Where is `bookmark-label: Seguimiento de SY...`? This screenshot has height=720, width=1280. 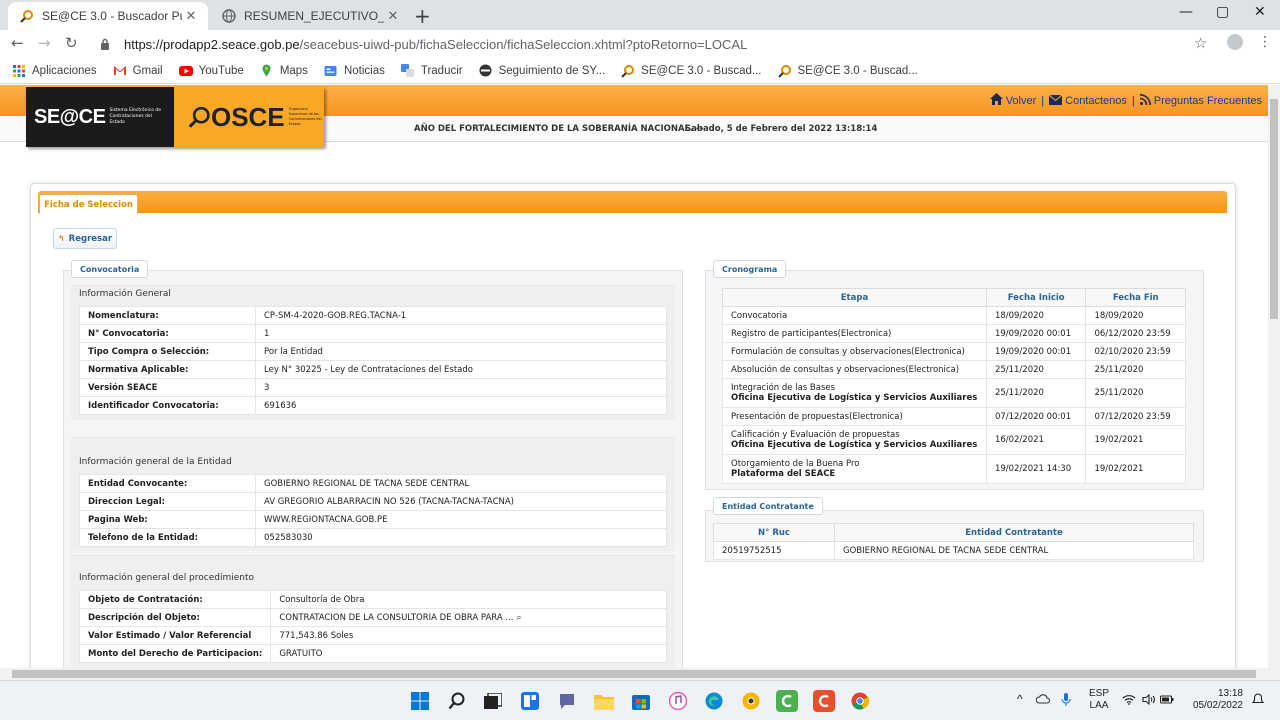
bookmark-label: Seguimiento de SY... is located at coordinates (552, 70).